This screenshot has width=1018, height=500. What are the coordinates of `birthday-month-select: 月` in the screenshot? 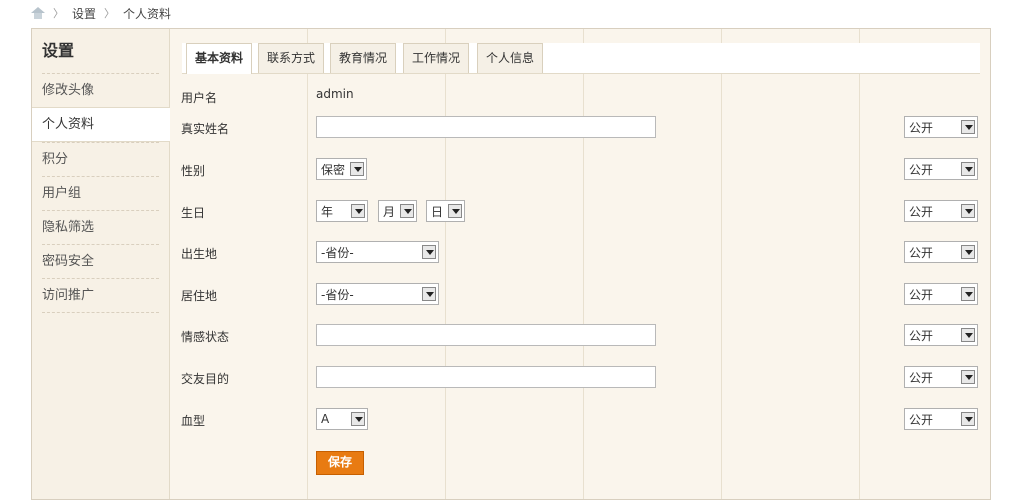 It's located at (397, 211).